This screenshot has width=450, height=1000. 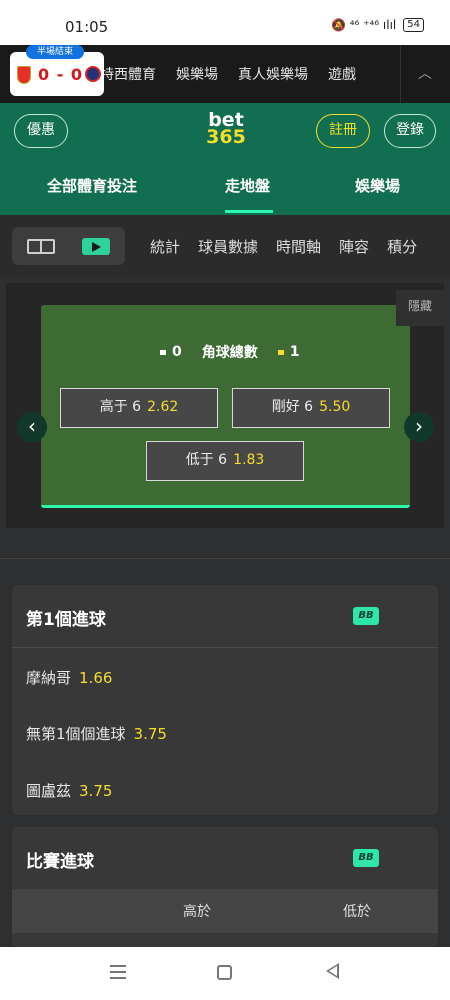 What do you see at coordinates (206, 460) in the screenshot?
I see `selection-label: 低于 6` at bounding box center [206, 460].